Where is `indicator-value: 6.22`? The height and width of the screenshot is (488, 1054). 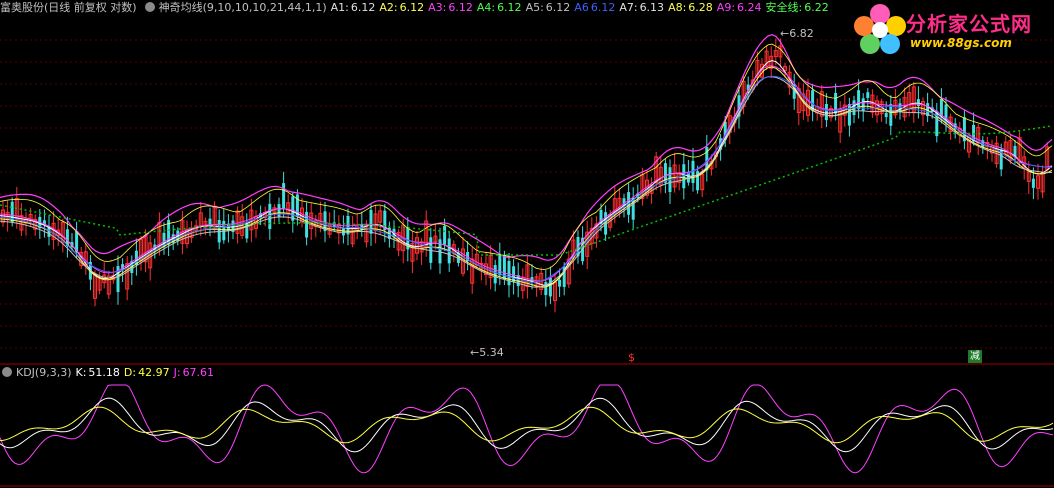
indicator-value: 6.22 is located at coordinates (816, 7).